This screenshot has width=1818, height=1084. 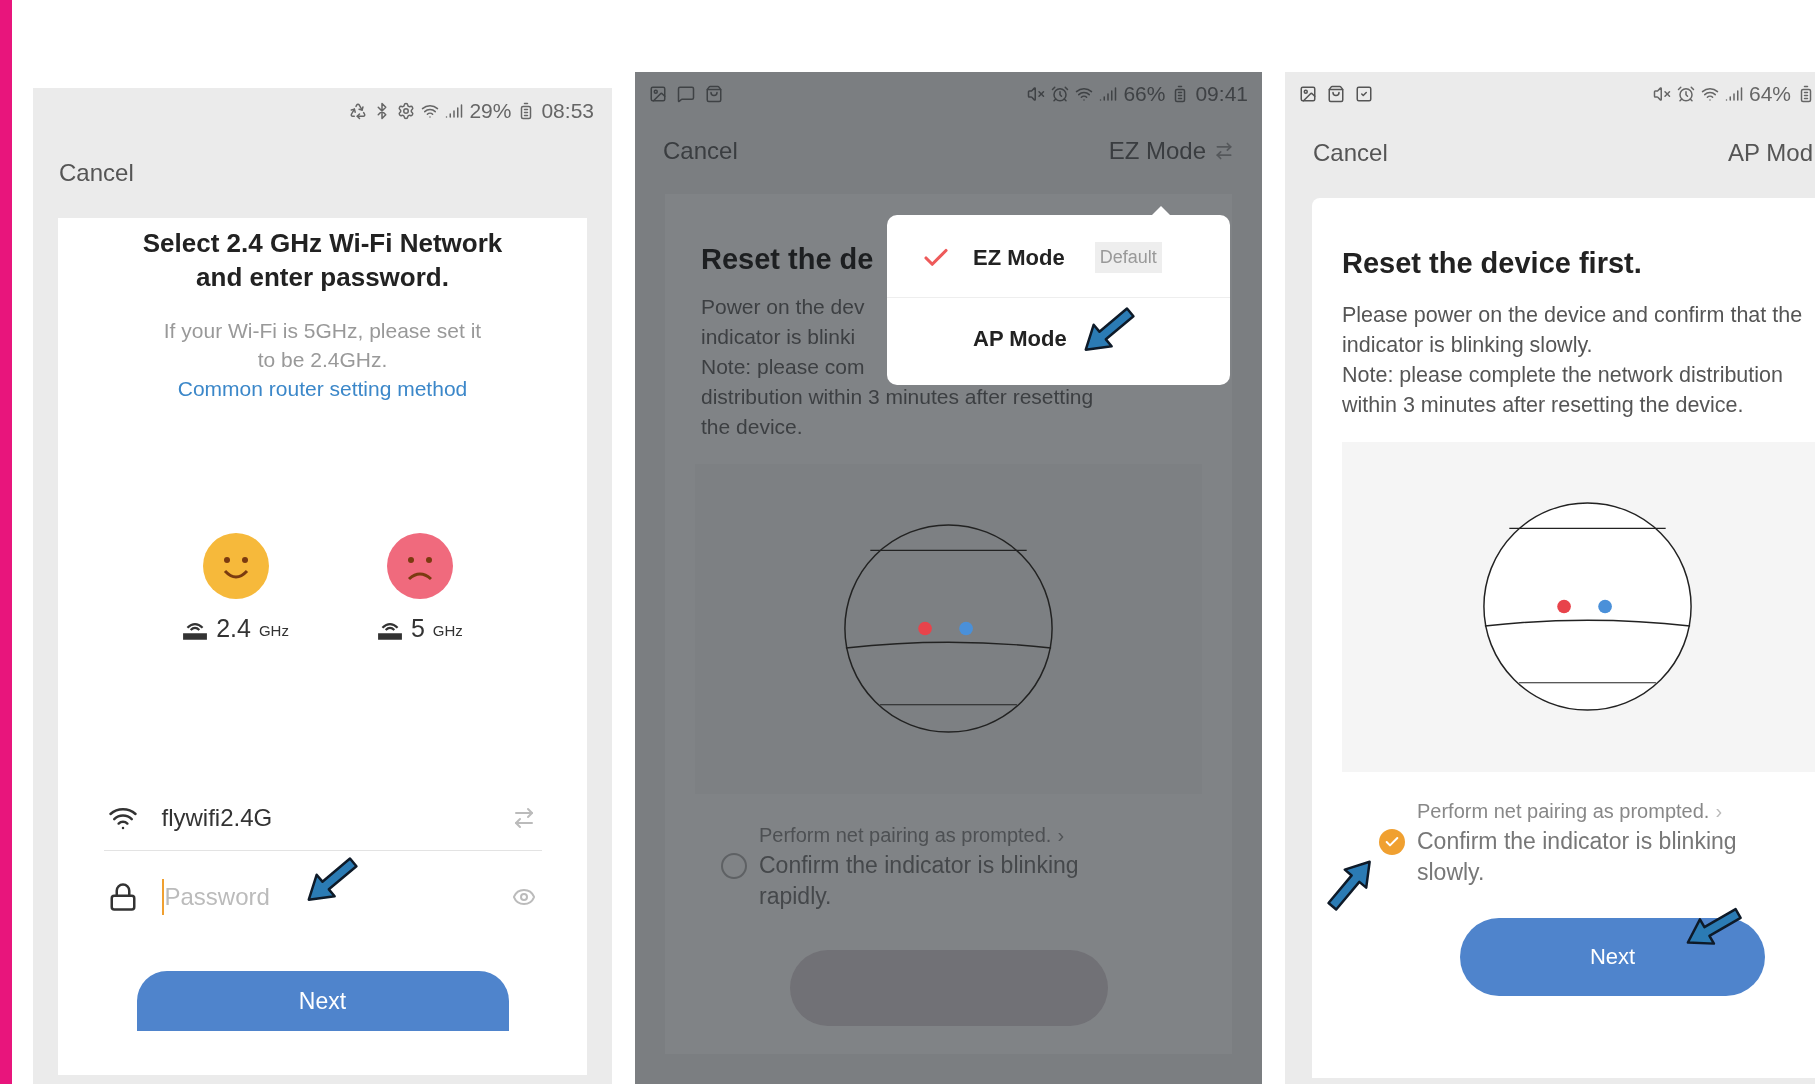 I want to click on message-icon, so click(x=686, y=94).